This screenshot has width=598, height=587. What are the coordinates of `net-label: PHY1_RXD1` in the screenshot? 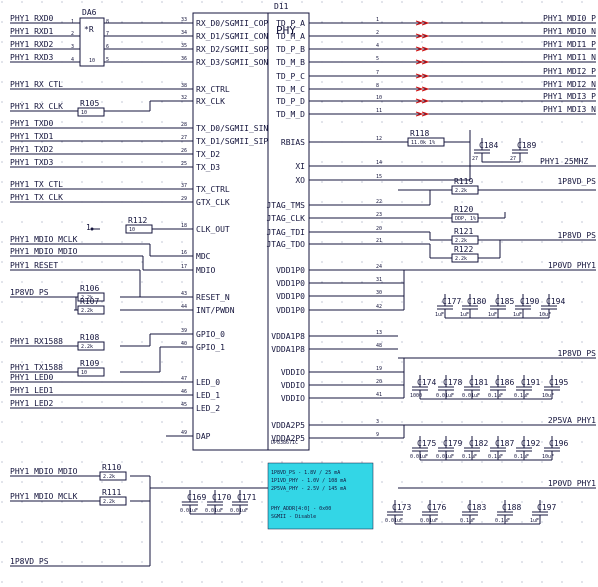 It's located at (32, 31).